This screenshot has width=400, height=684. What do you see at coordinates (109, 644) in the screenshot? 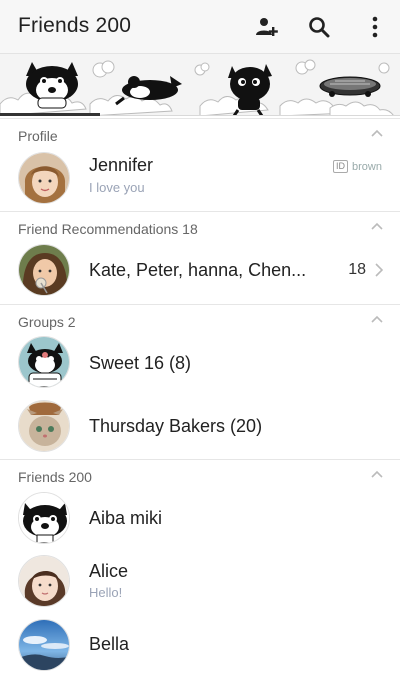
I see `friend-name: Bella` at bounding box center [109, 644].